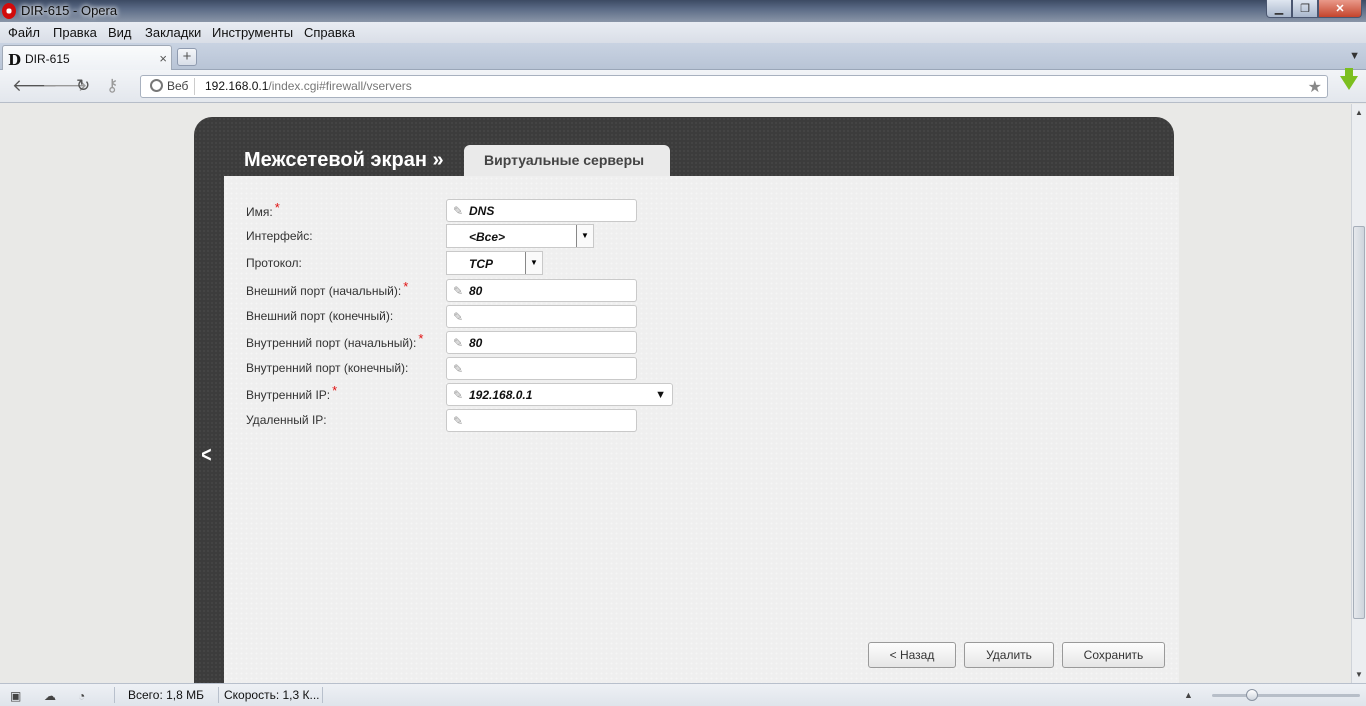  I want to click on save-button: Сохранить, so click(1113, 655).